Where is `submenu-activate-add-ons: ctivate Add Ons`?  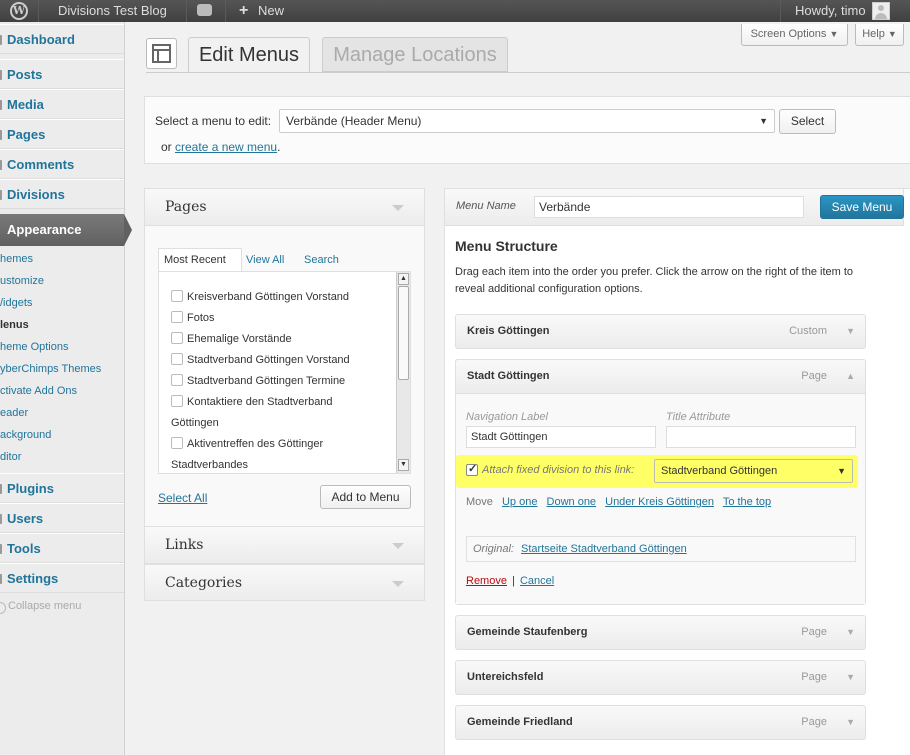 submenu-activate-add-ons: ctivate Add Ons is located at coordinates (62, 391).